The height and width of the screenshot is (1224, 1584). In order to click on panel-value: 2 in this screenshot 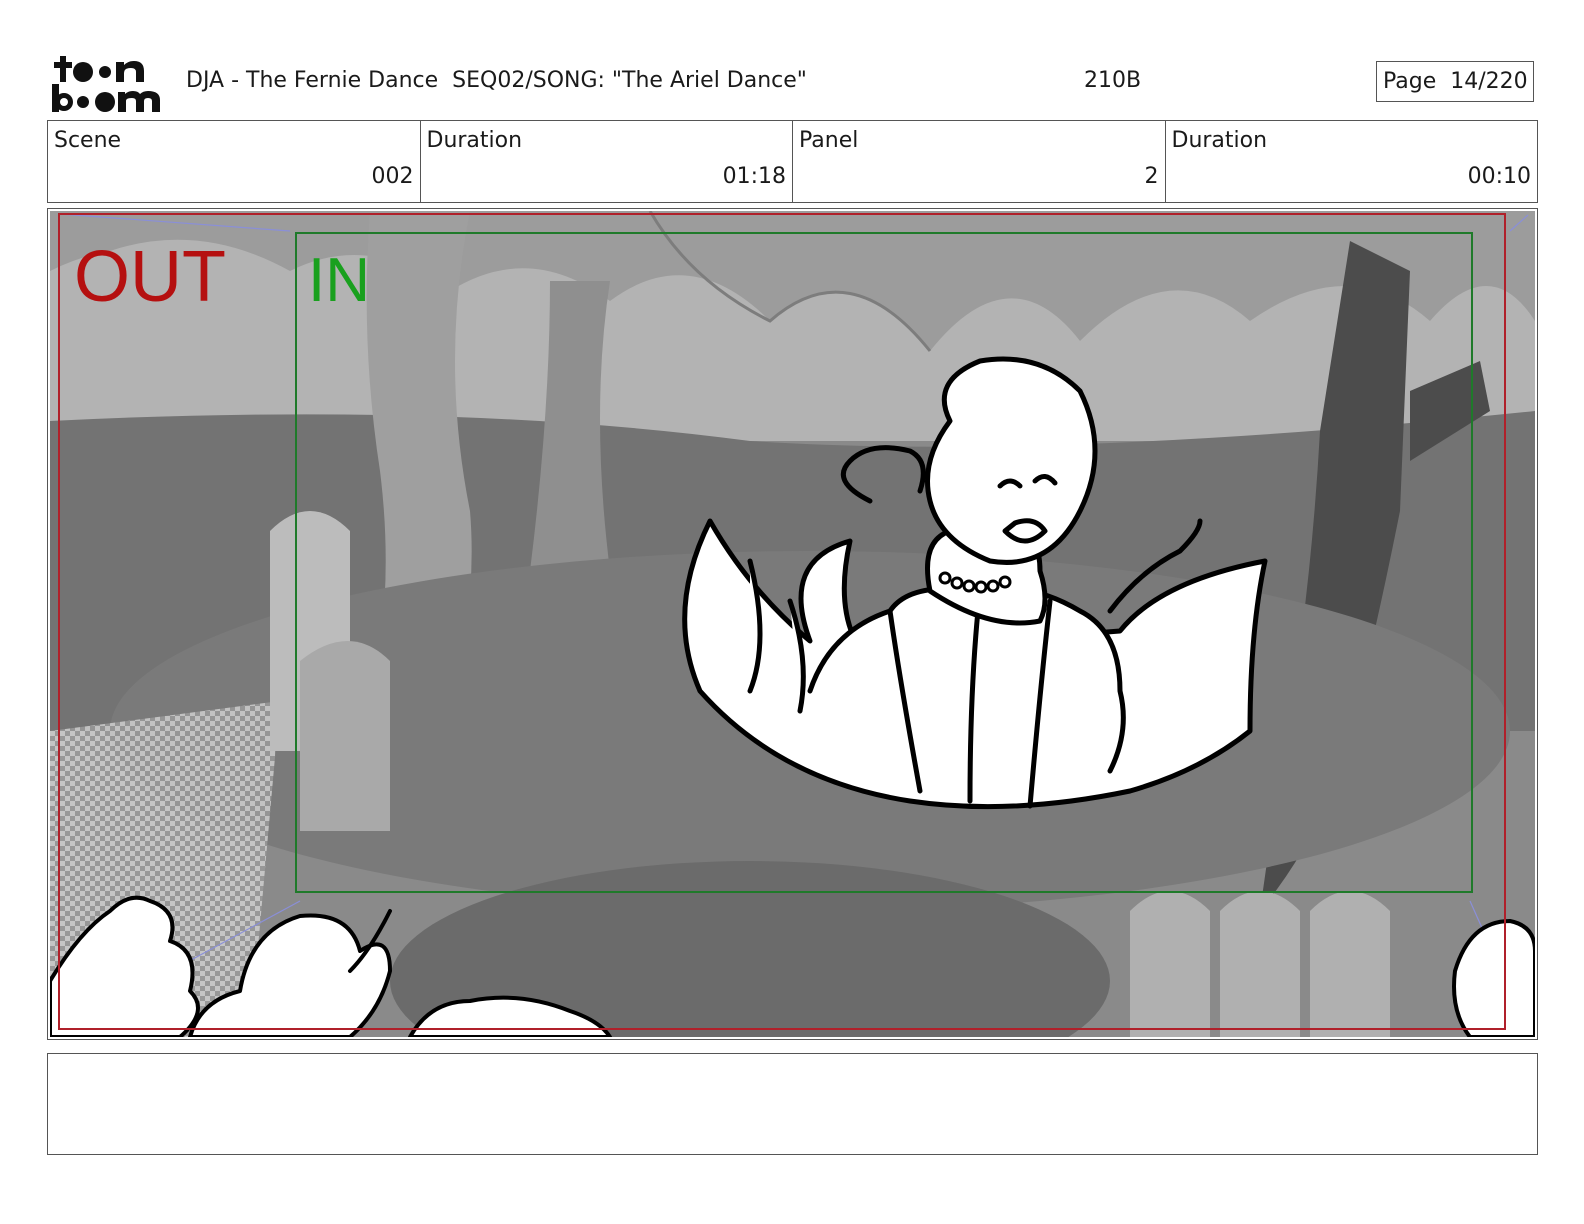, I will do `click(1151, 176)`.